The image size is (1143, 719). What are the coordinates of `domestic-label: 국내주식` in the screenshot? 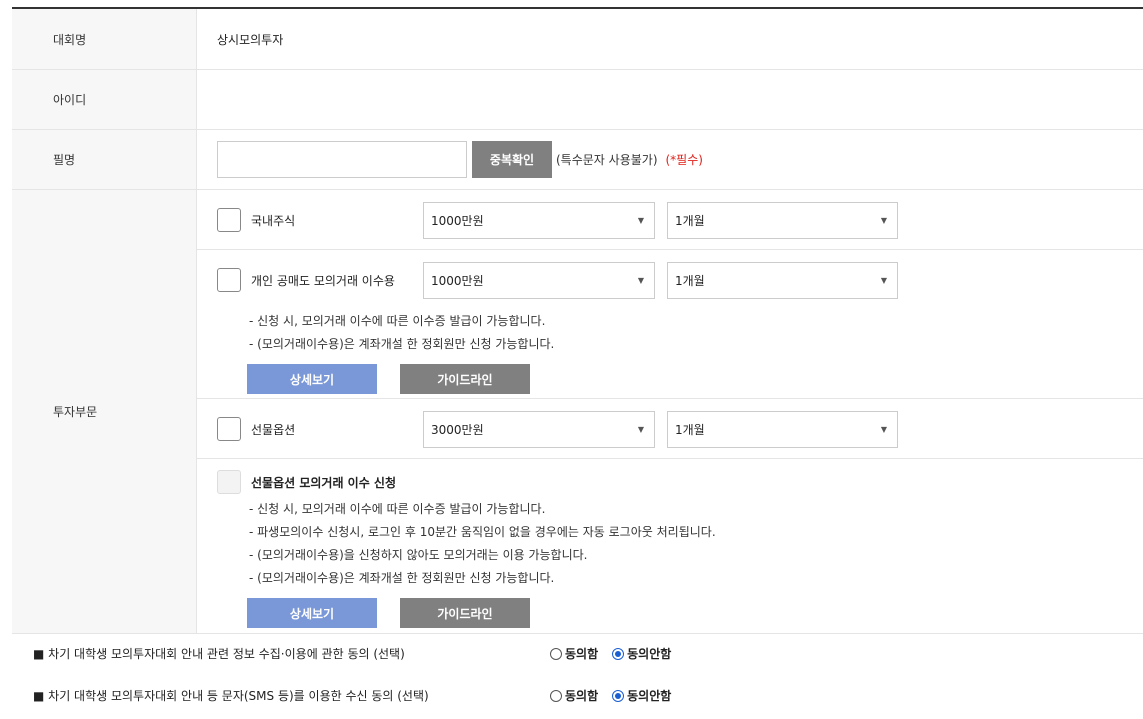 It's located at (273, 220).